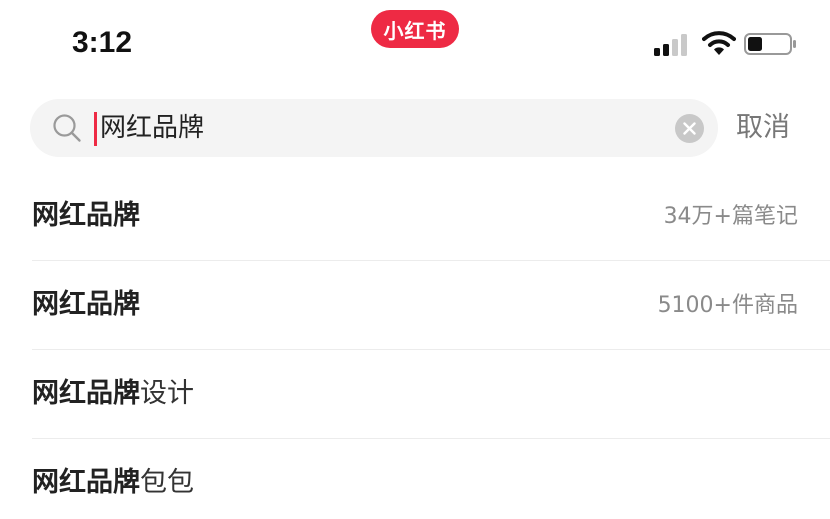 The height and width of the screenshot is (519, 830). Describe the element at coordinates (763, 128) in the screenshot. I see `cancel-button: 取消` at that location.